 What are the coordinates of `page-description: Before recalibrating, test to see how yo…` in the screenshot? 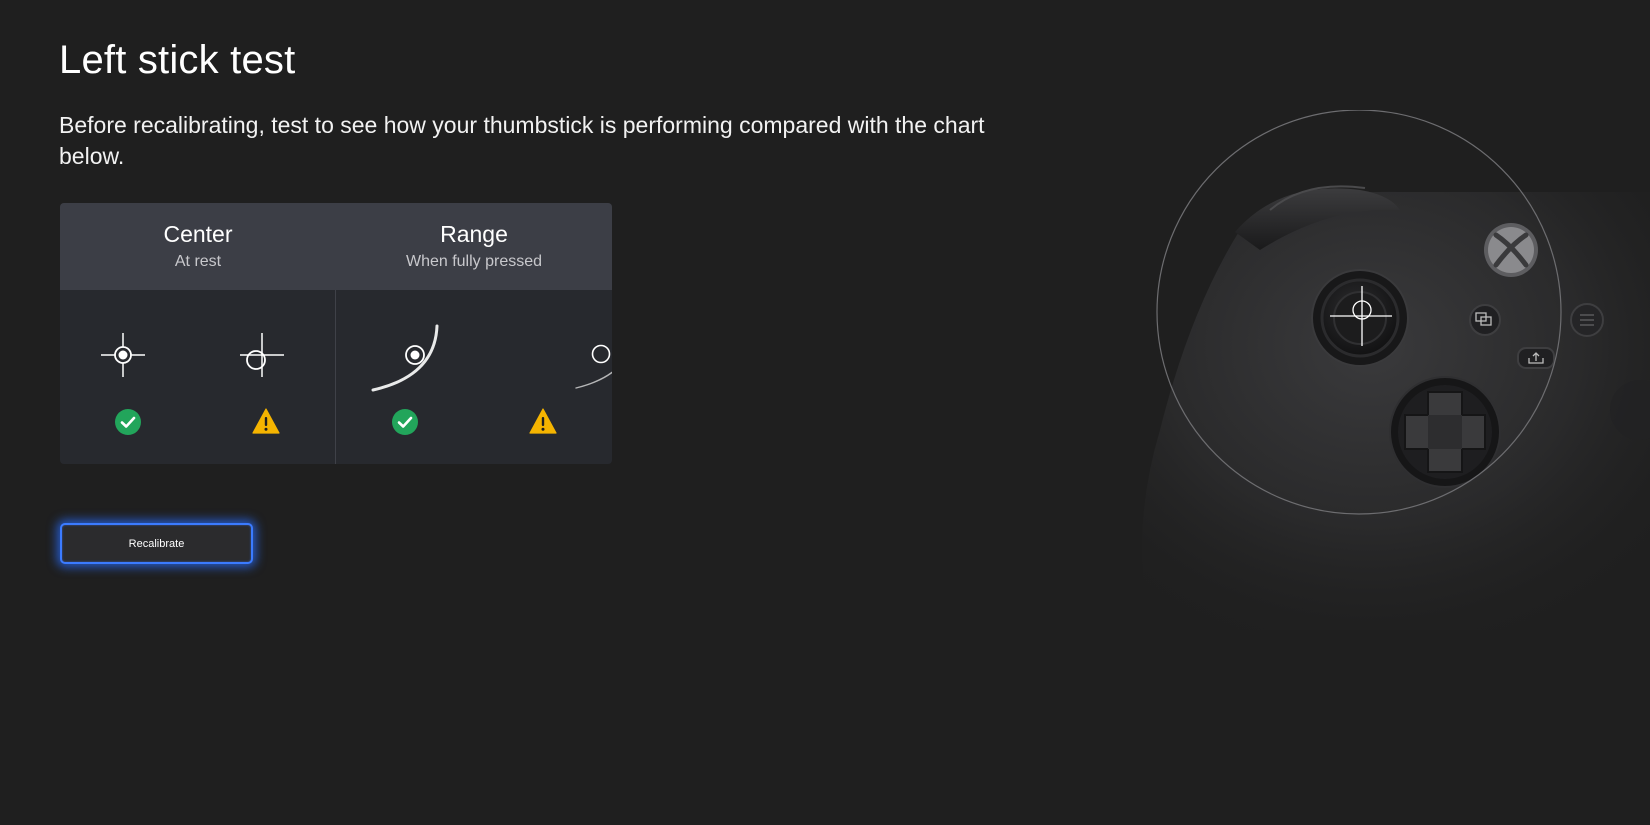 It's located at (522, 140).